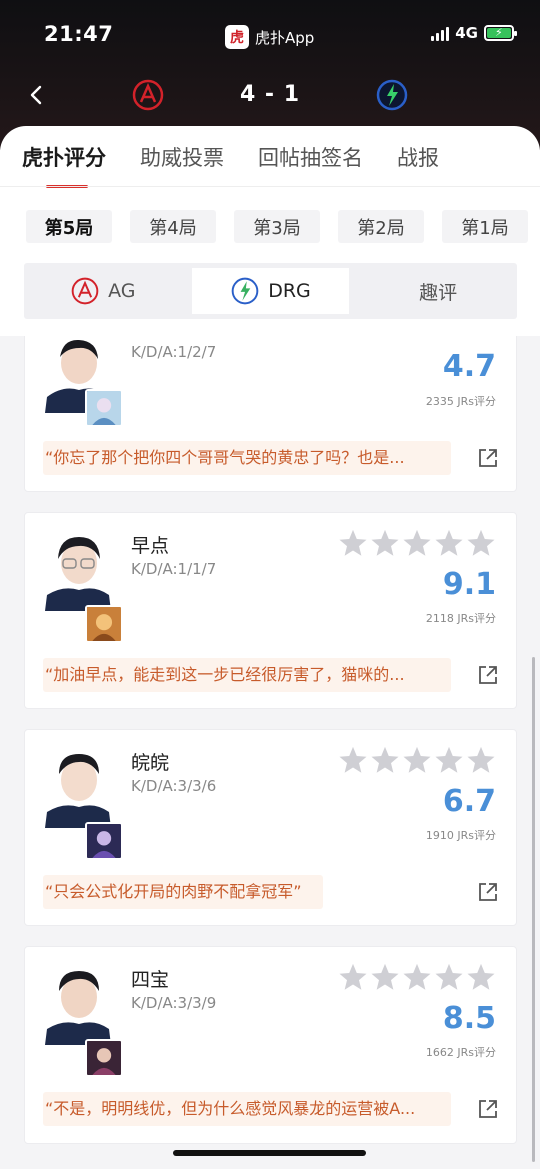  Describe the element at coordinates (469, 584) in the screenshot. I see `player-score: 9.1` at that location.